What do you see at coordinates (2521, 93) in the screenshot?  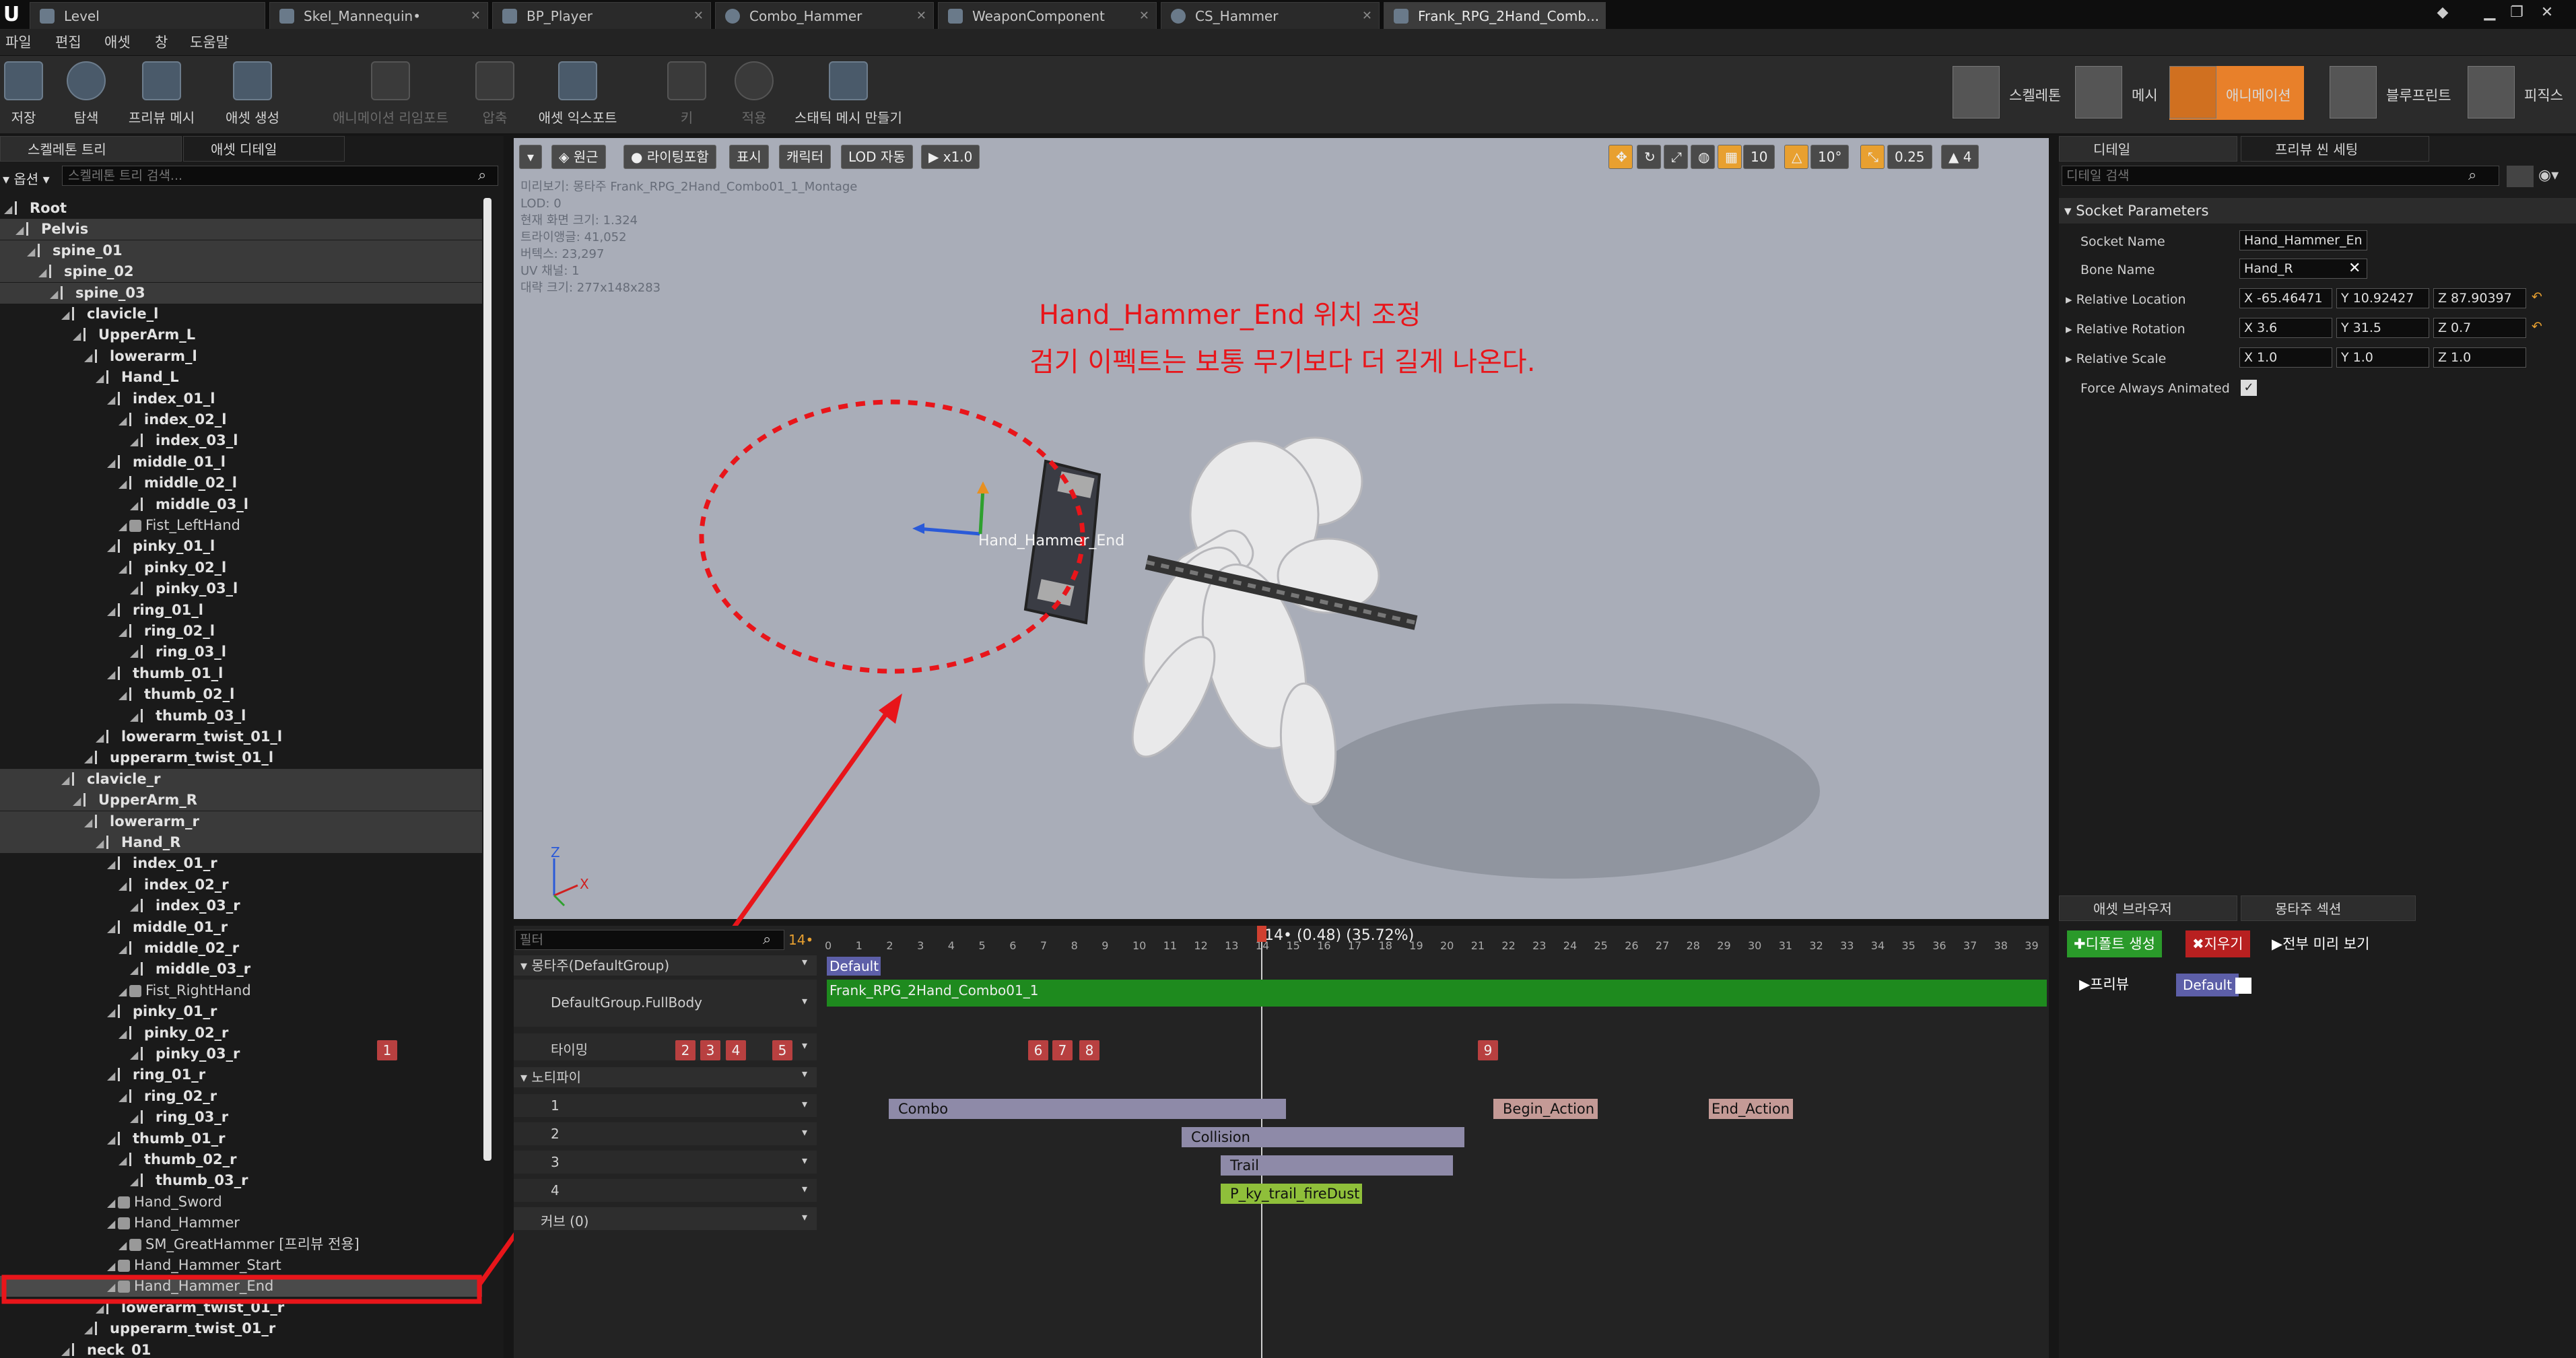 I see `mode-physics: 피직스` at bounding box center [2521, 93].